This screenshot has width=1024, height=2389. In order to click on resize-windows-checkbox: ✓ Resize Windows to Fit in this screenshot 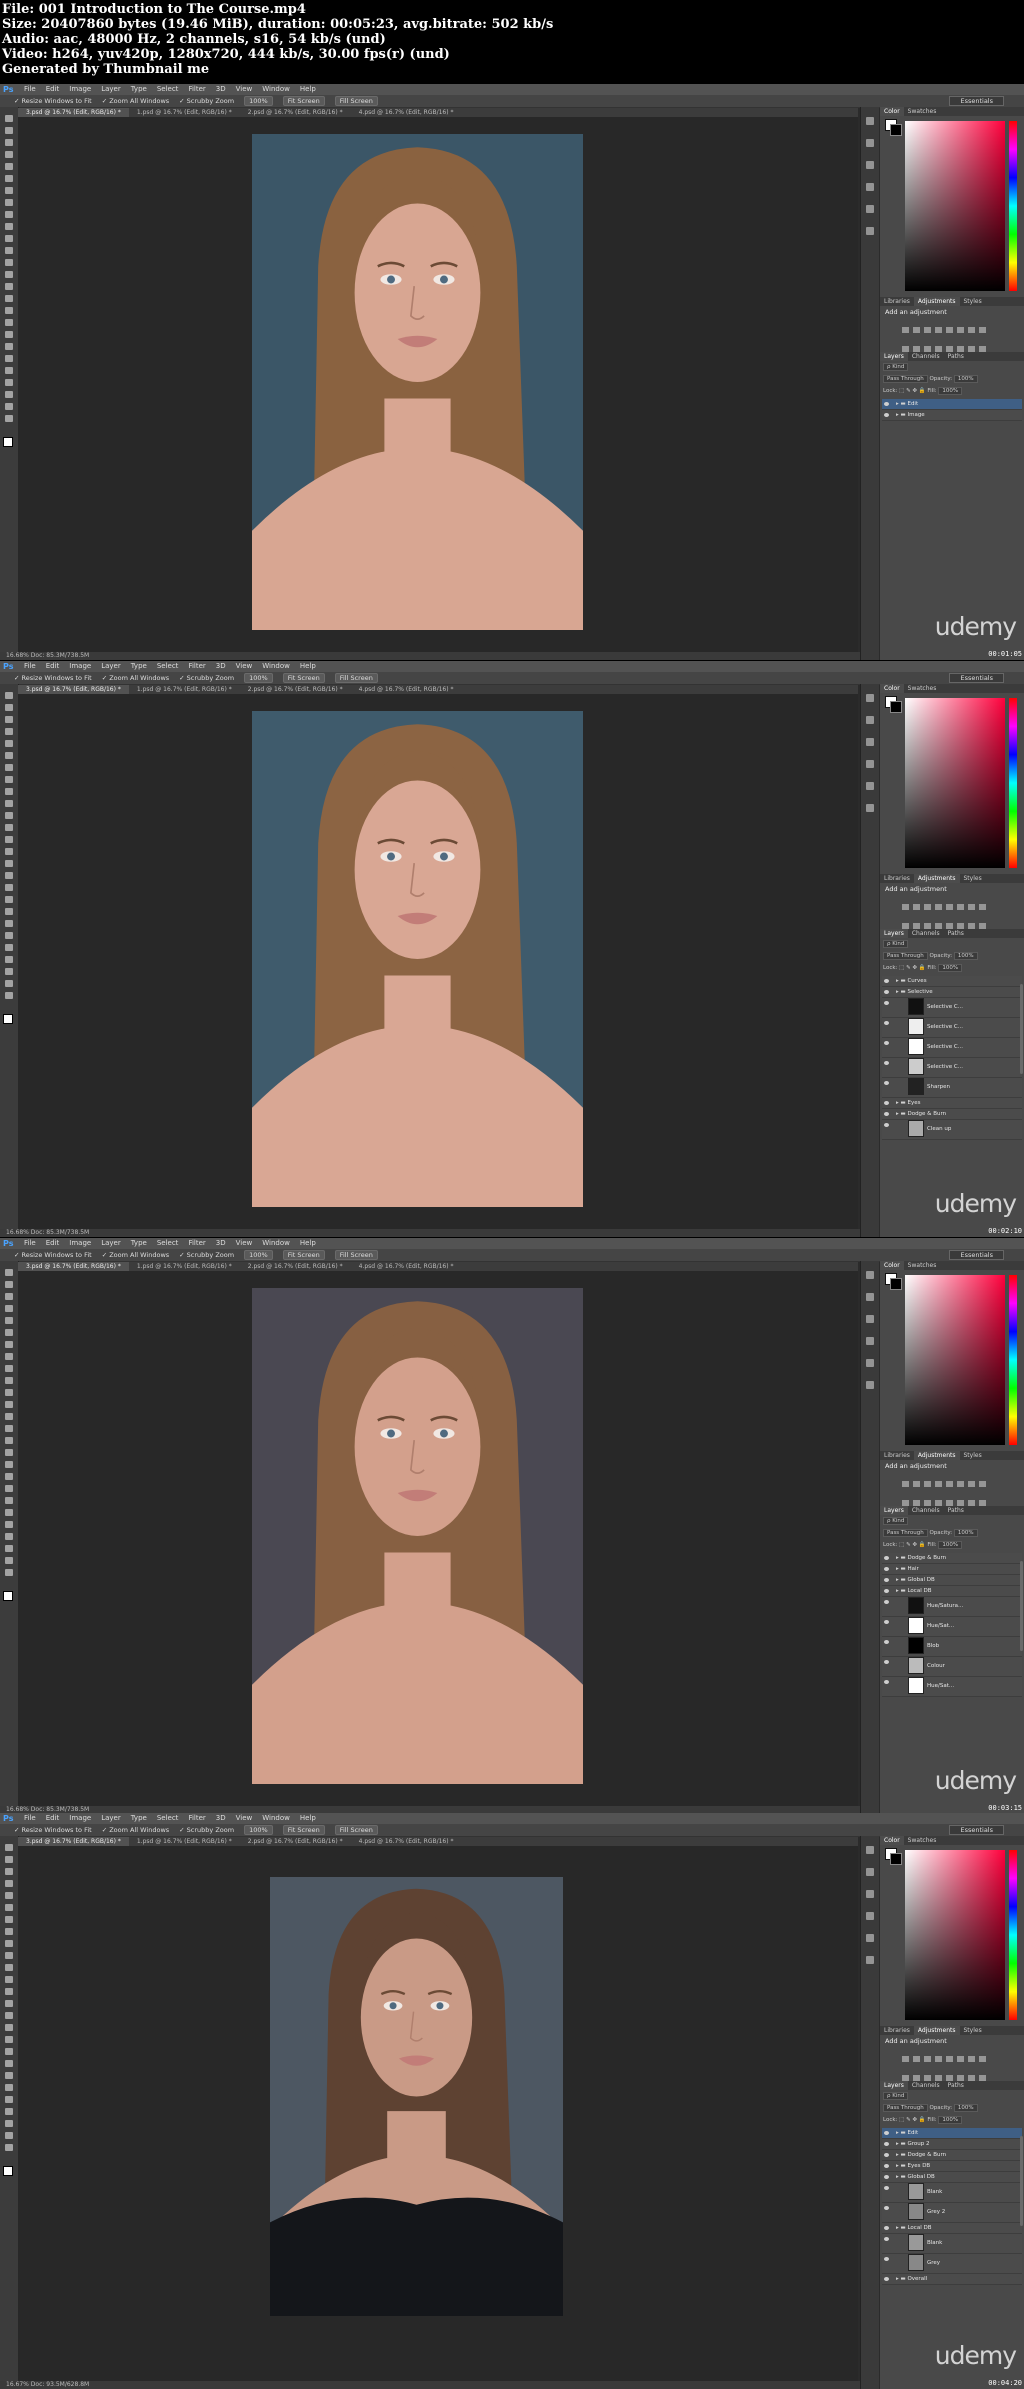, I will do `click(53, 1830)`.